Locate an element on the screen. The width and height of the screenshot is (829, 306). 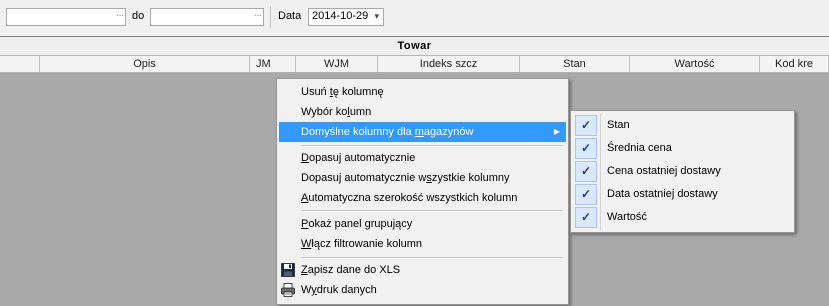
menu-item-save-xls: Zapisz dane do XLS is located at coordinates (422, 270).